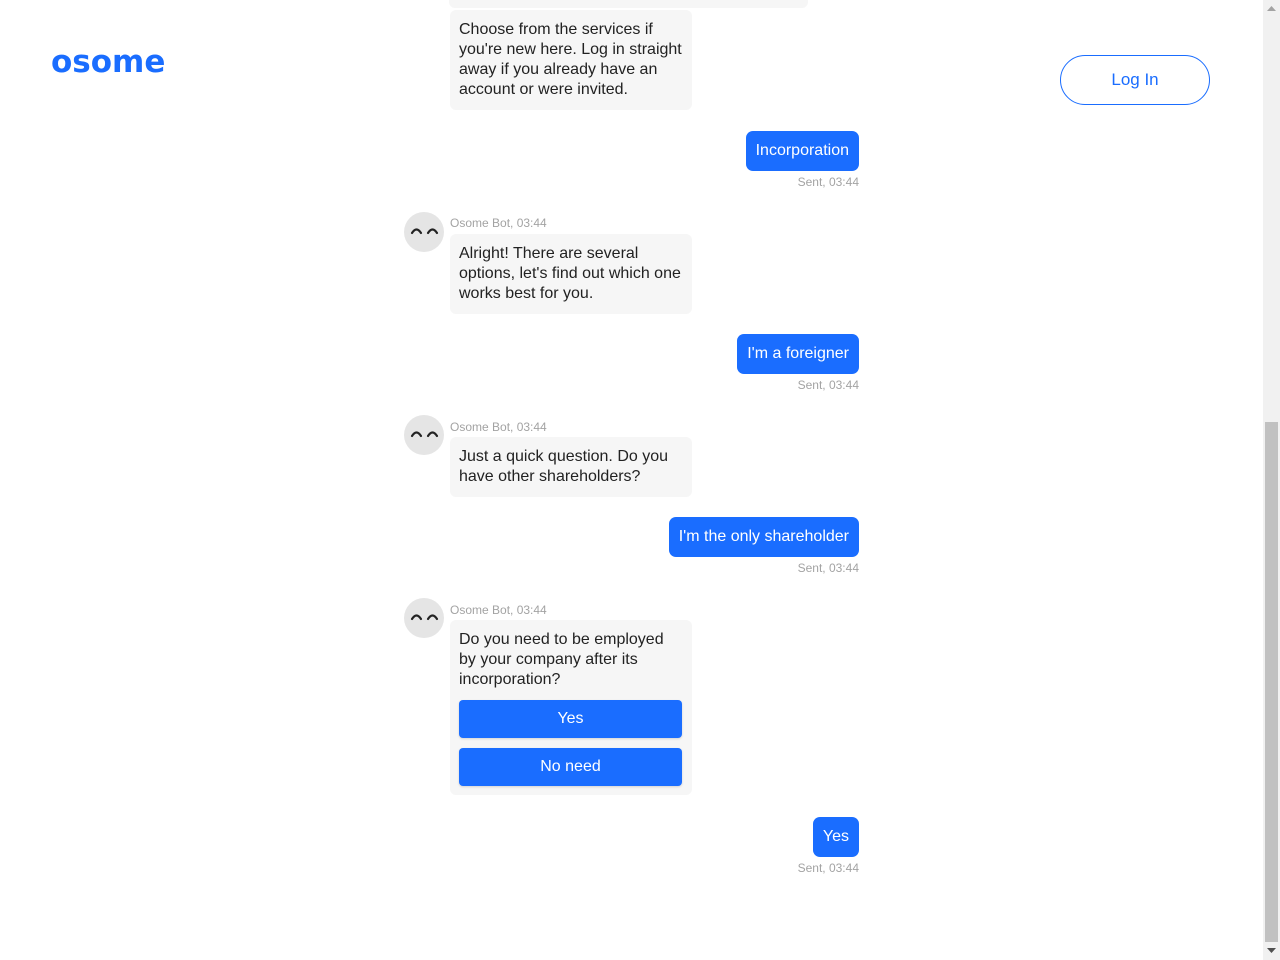 The width and height of the screenshot is (1280, 960). Describe the element at coordinates (1135, 80) in the screenshot. I see `login-button: Log In` at that location.